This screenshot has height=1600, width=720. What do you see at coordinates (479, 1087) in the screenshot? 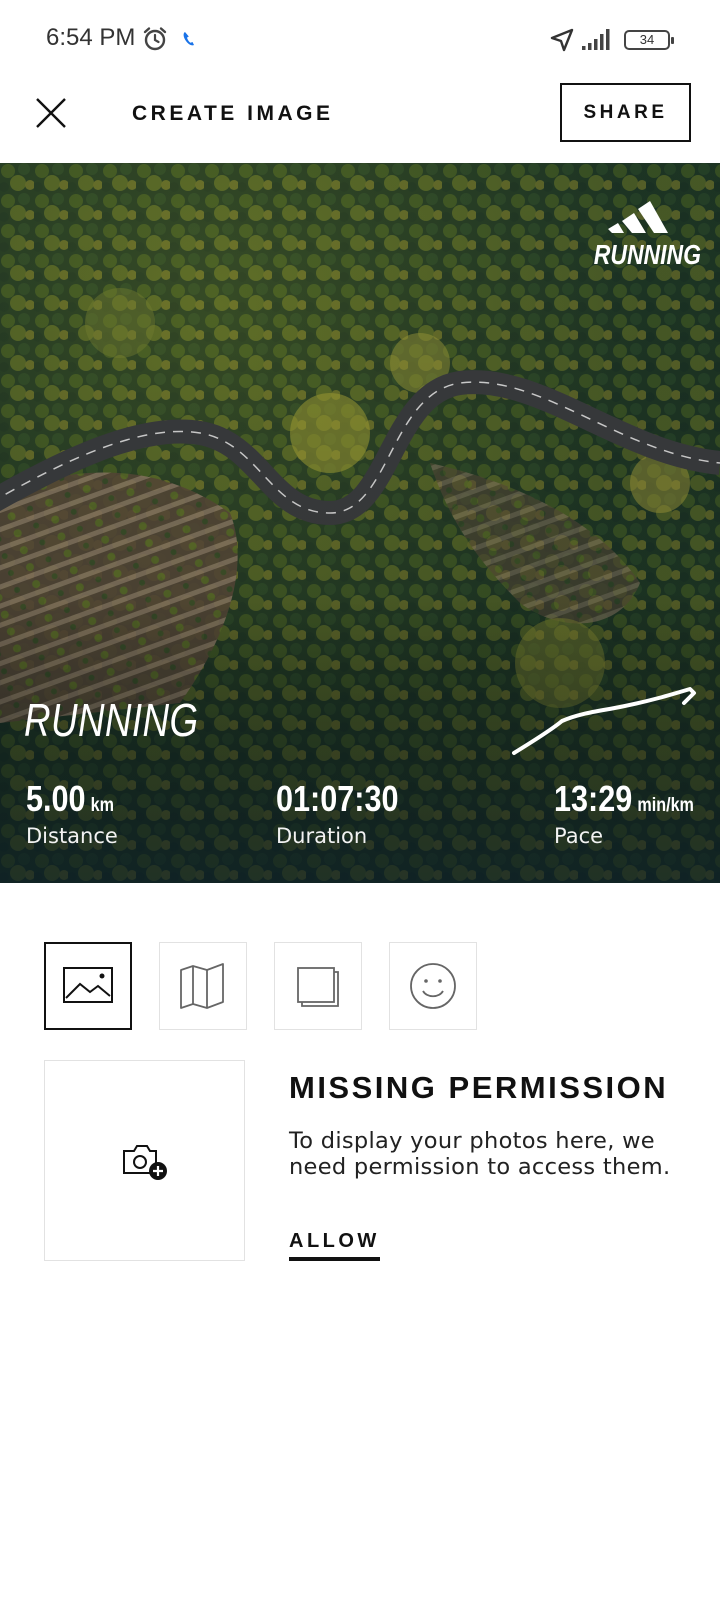
I see `permission-title: MISSING PERMISSION` at bounding box center [479, 1087].